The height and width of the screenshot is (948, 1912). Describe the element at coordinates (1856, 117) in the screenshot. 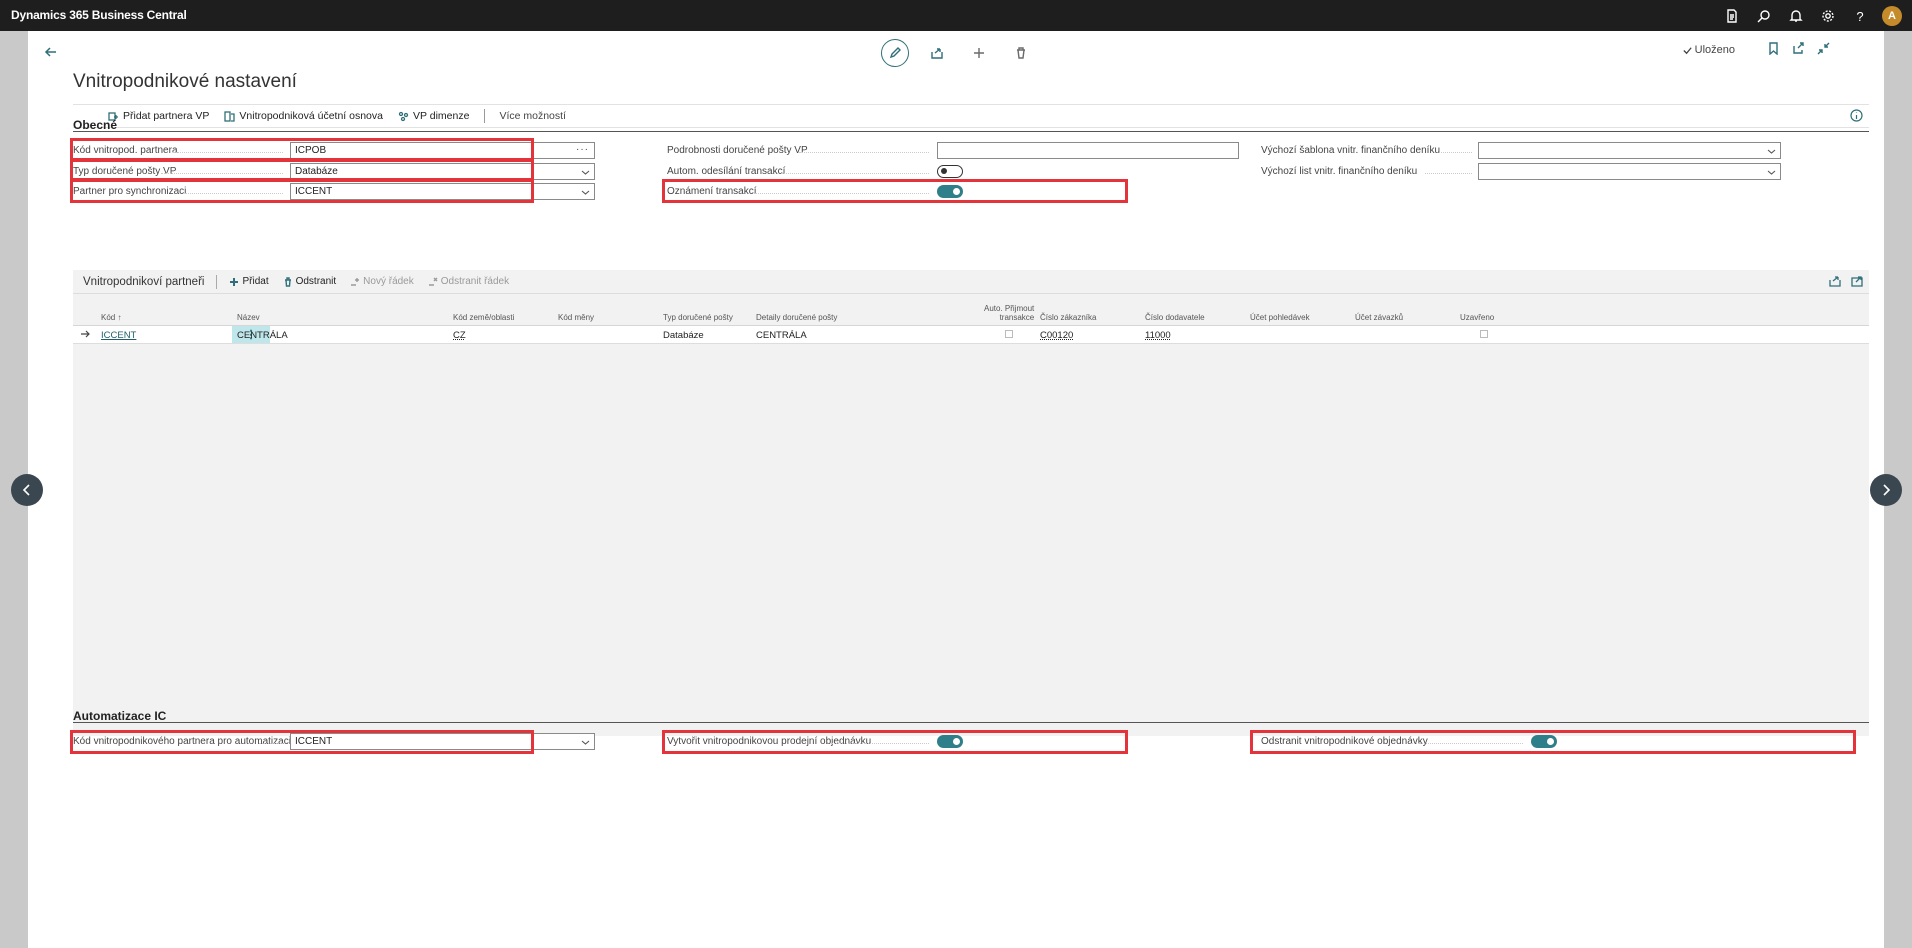

I see `info-icon` at that location.